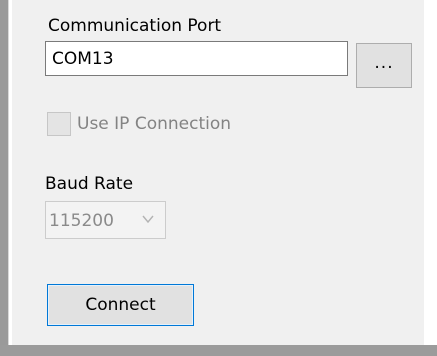  What do you see at coordinates (154, 124) in the screenshot?
I see `use-ip-connection-label: Use IP Connection` at bounding box center [154, 124].